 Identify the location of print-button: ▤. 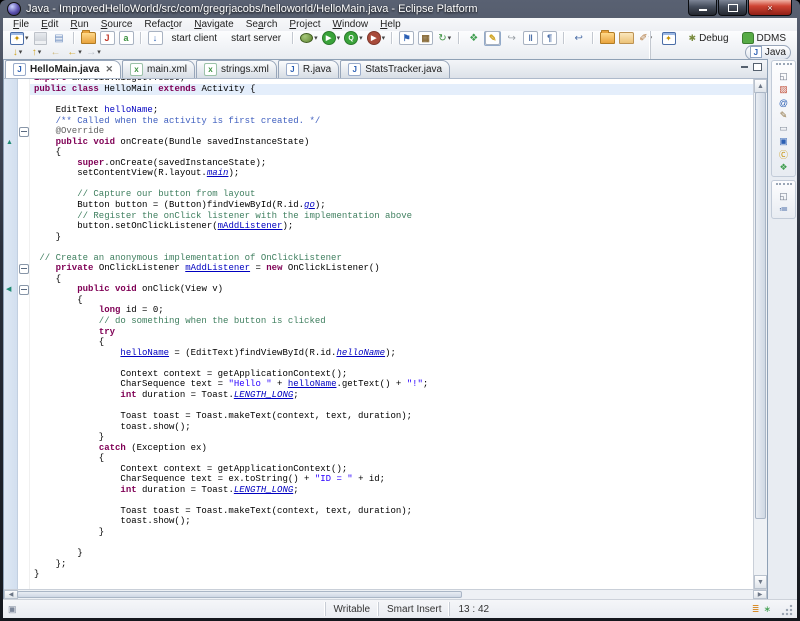
(59, 38).